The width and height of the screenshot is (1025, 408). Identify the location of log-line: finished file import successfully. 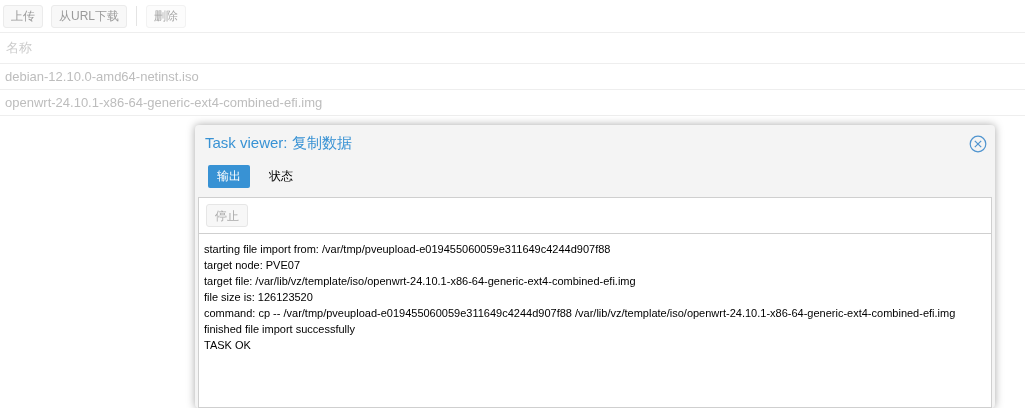
(279, 329).